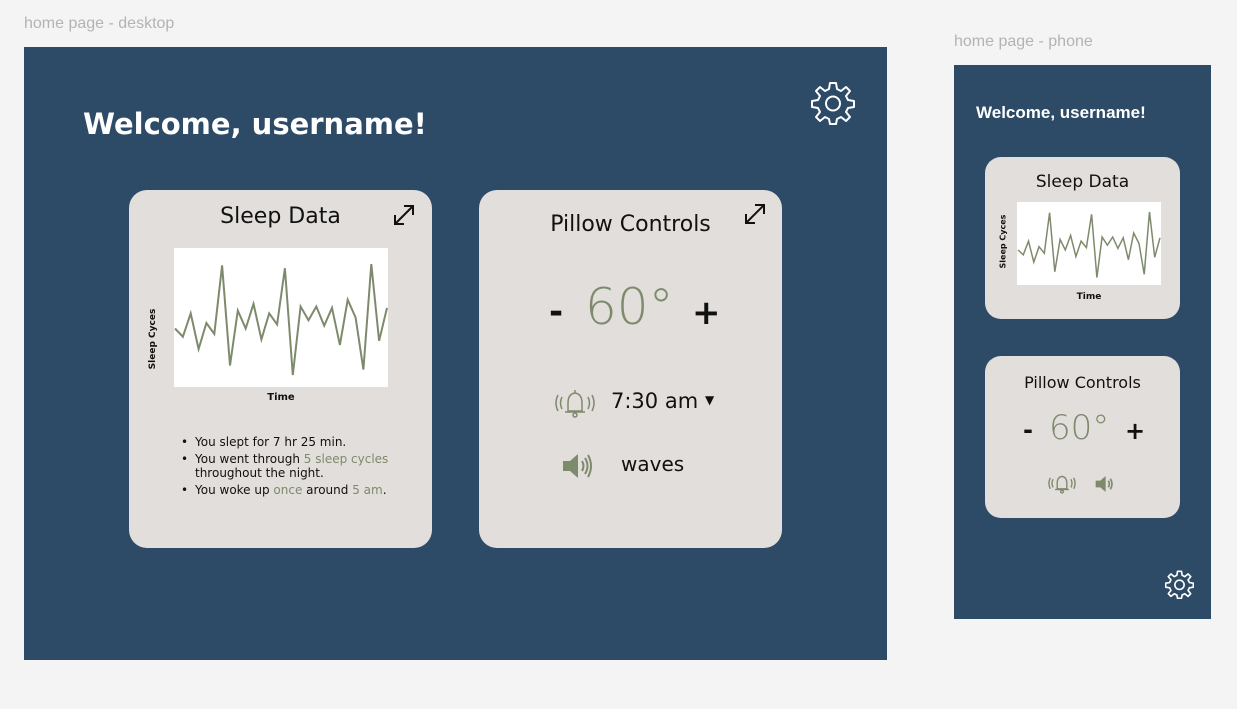 The height and width of the screenshot is (709, 1237). I want to click on phone-frame-label: home page - phone, so click(1023, 41).